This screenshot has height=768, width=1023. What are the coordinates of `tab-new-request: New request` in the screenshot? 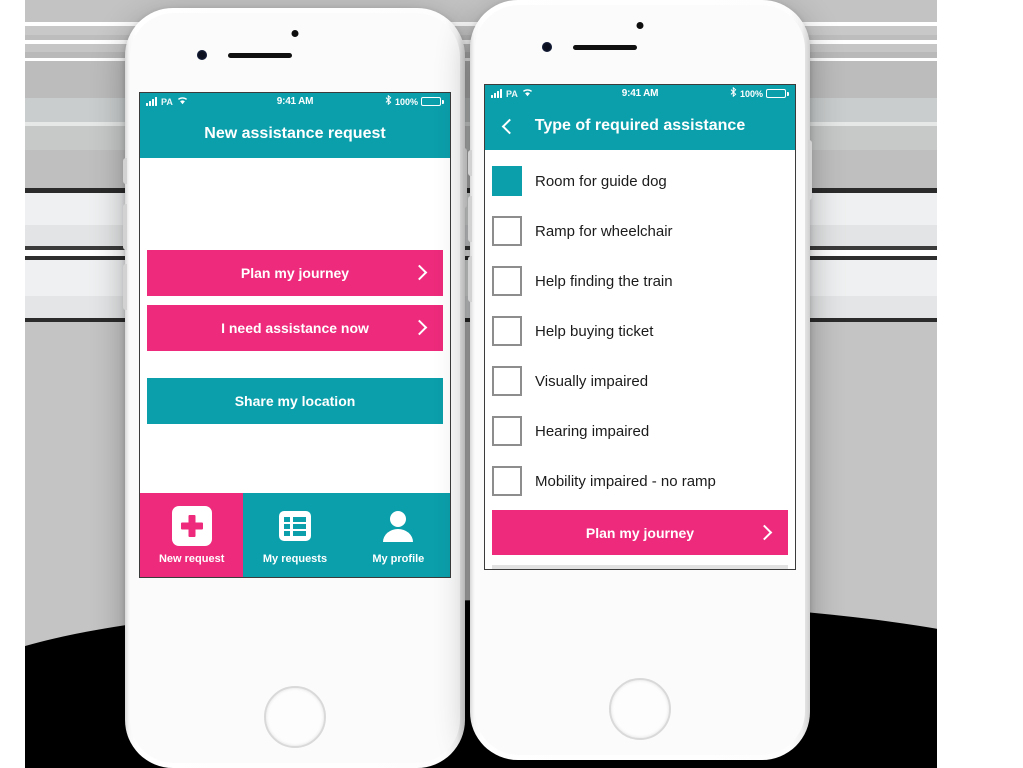 It's located at (192, 535).